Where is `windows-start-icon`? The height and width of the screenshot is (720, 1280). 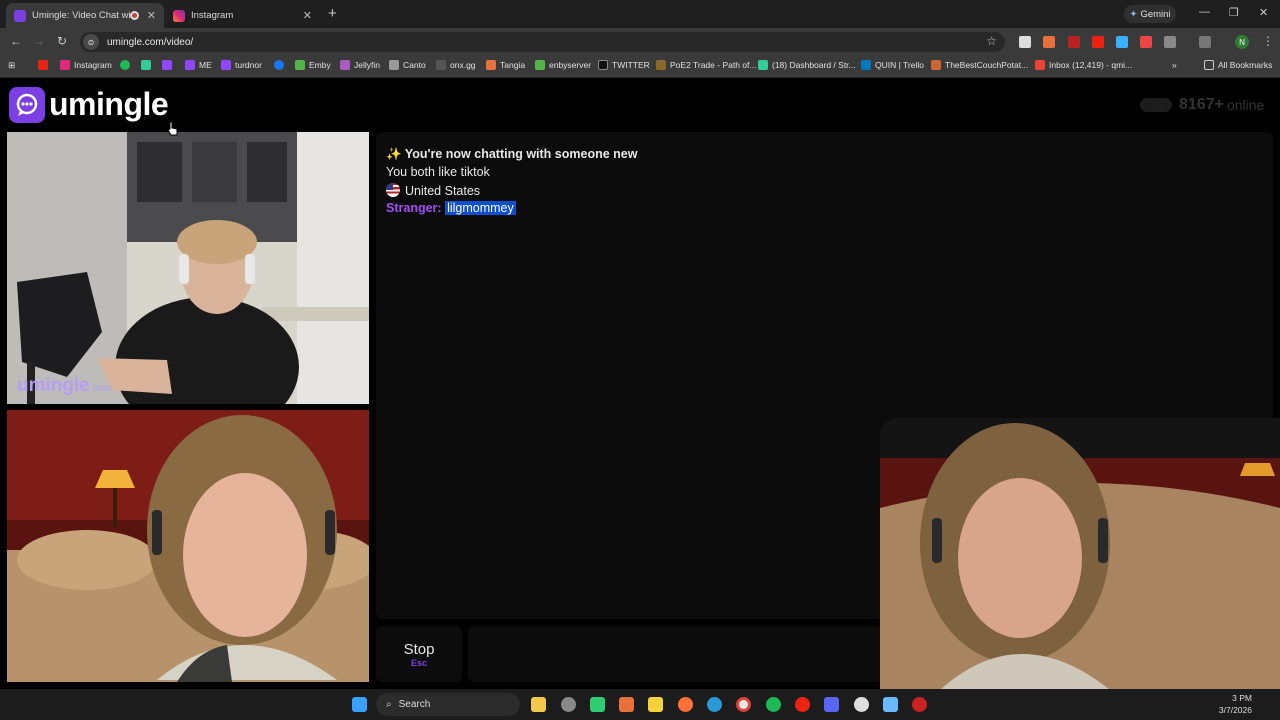 windows-start-icon is located at coordinates (359, 704).